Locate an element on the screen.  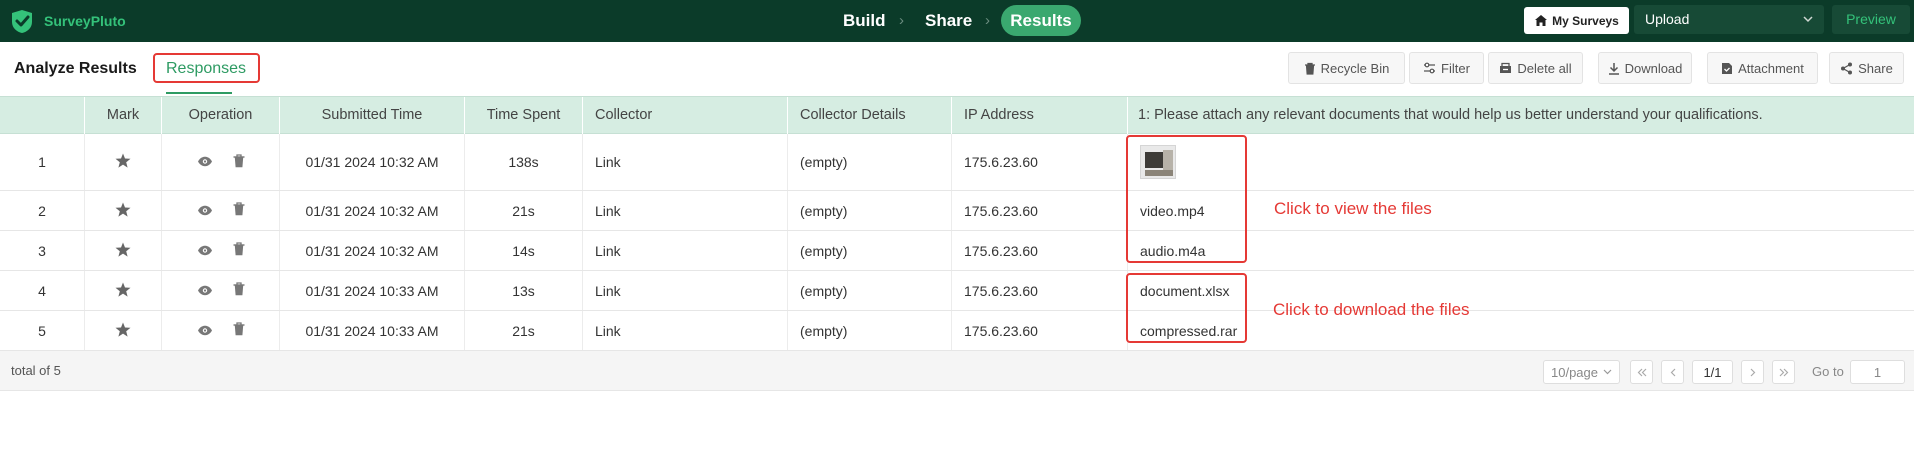
next-page-button is located at coordinates (1752, 372).